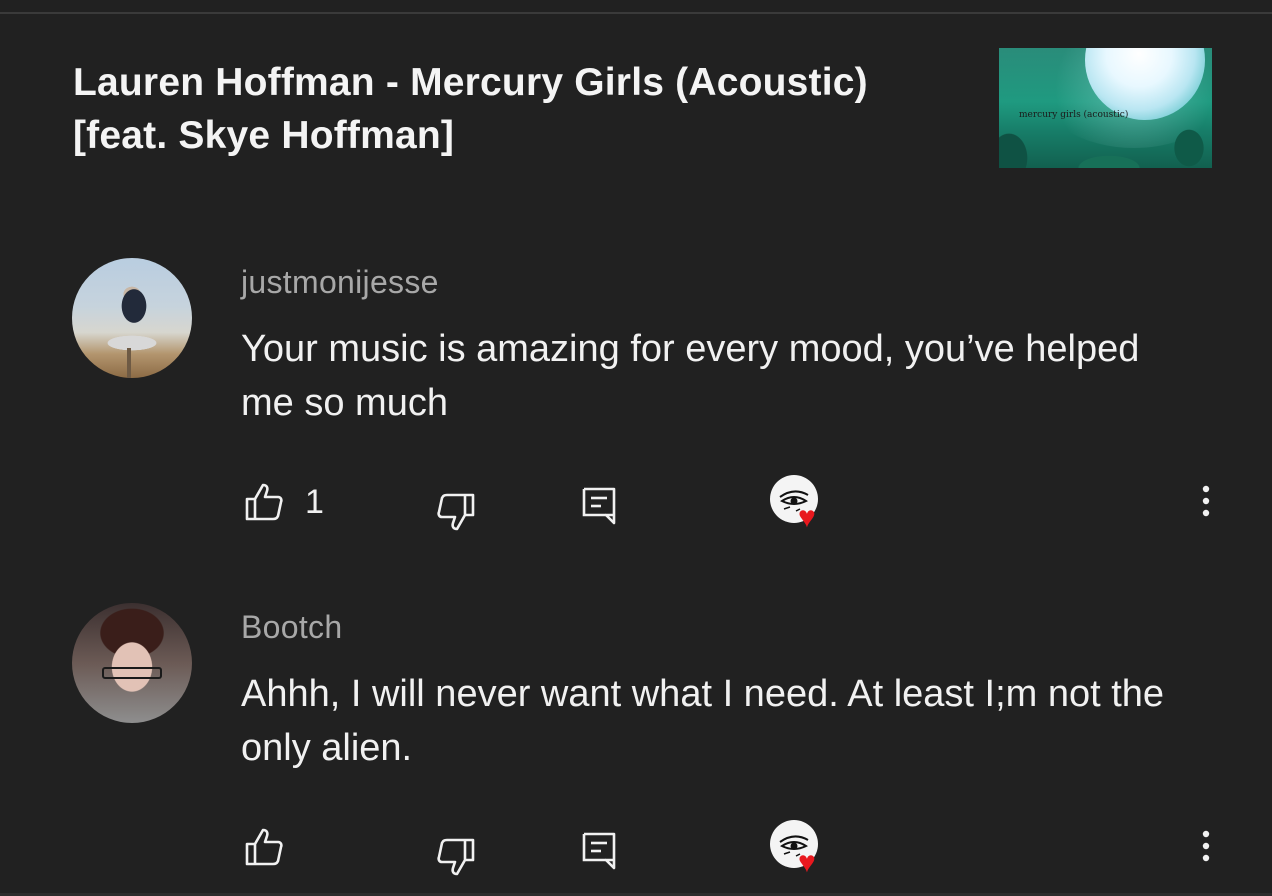  Describe the element at coordinates (1105, 108) in the screenshot. I see `video-thumbnail: mercury girls (acoustic)` at that location.